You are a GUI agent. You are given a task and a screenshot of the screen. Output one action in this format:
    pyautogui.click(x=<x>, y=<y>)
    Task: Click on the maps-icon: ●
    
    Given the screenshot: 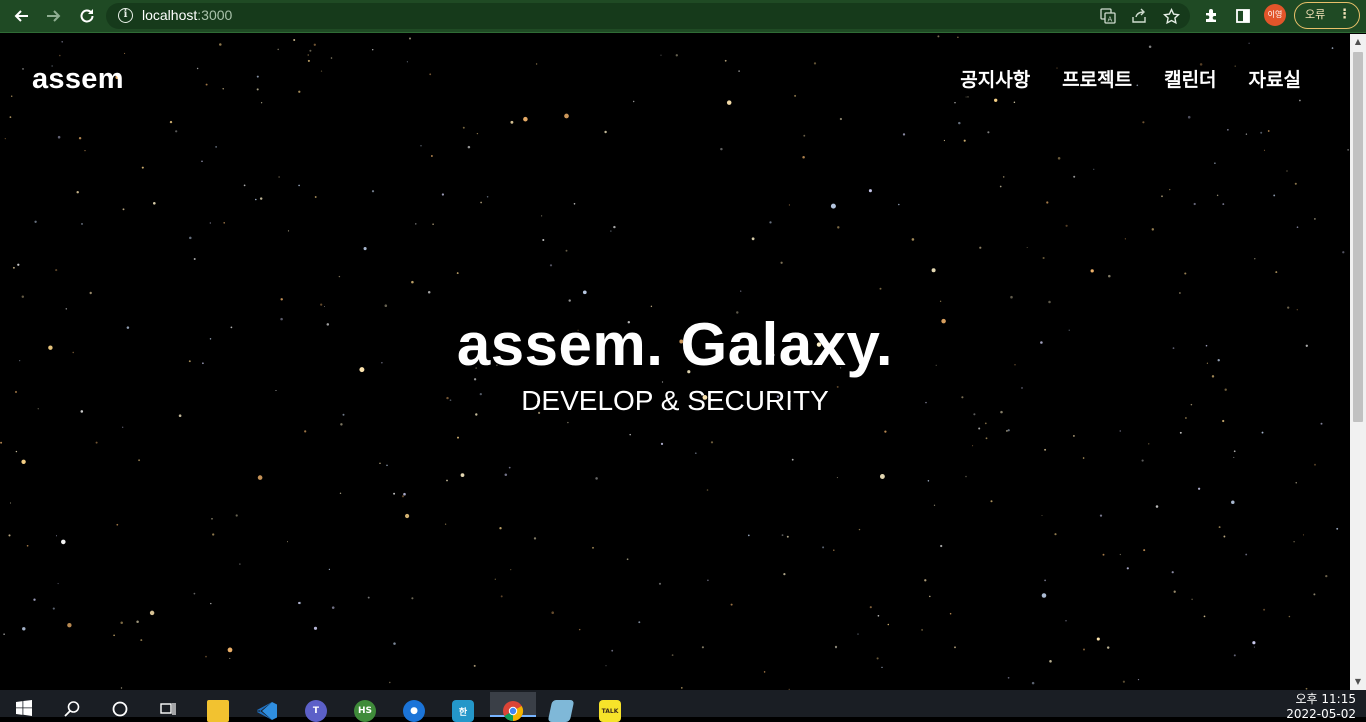 What is the action you would take?
    pyautogui.click(x=414, y=707)
    